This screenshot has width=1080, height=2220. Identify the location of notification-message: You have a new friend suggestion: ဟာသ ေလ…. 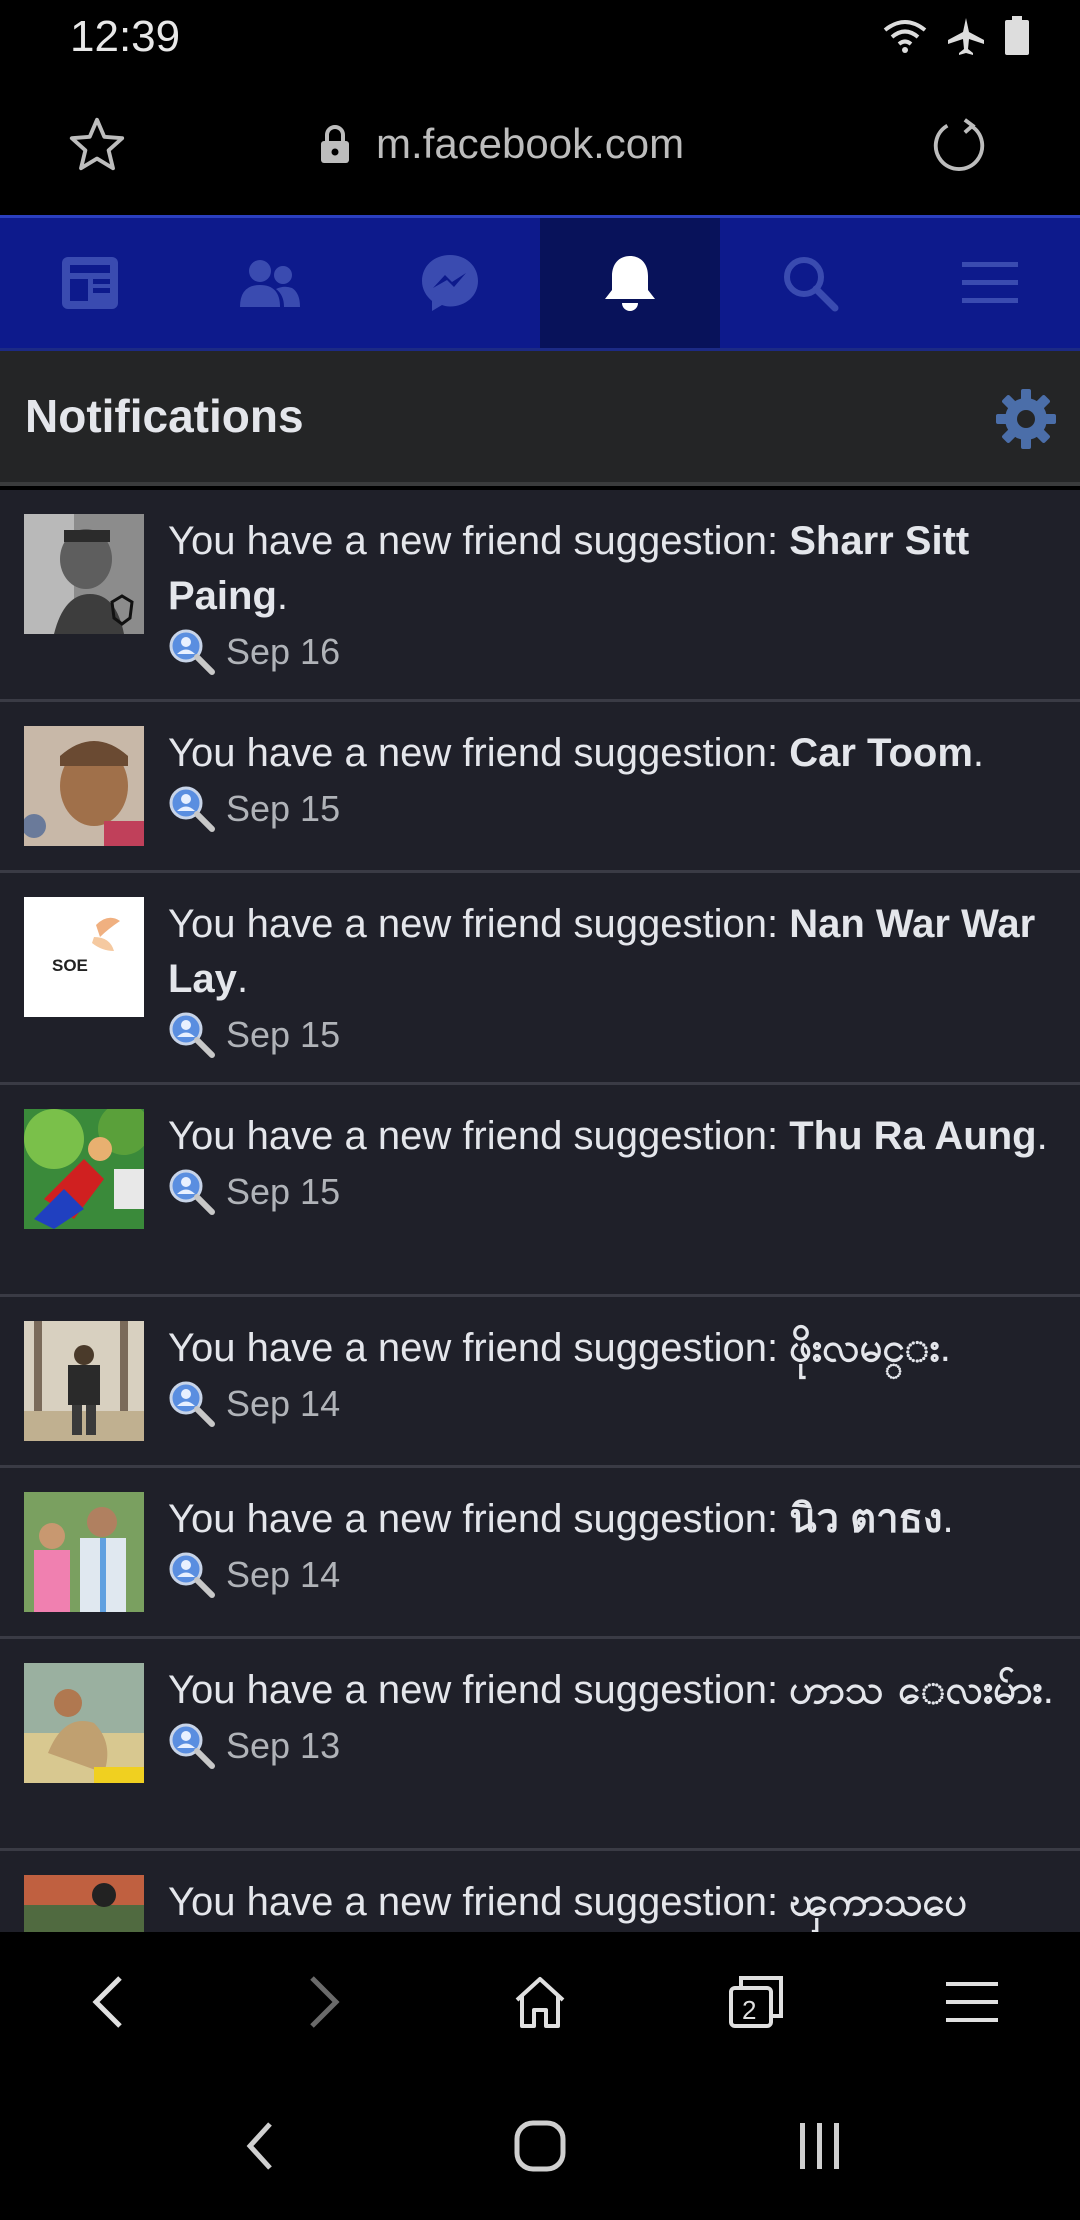
(614, 1690).